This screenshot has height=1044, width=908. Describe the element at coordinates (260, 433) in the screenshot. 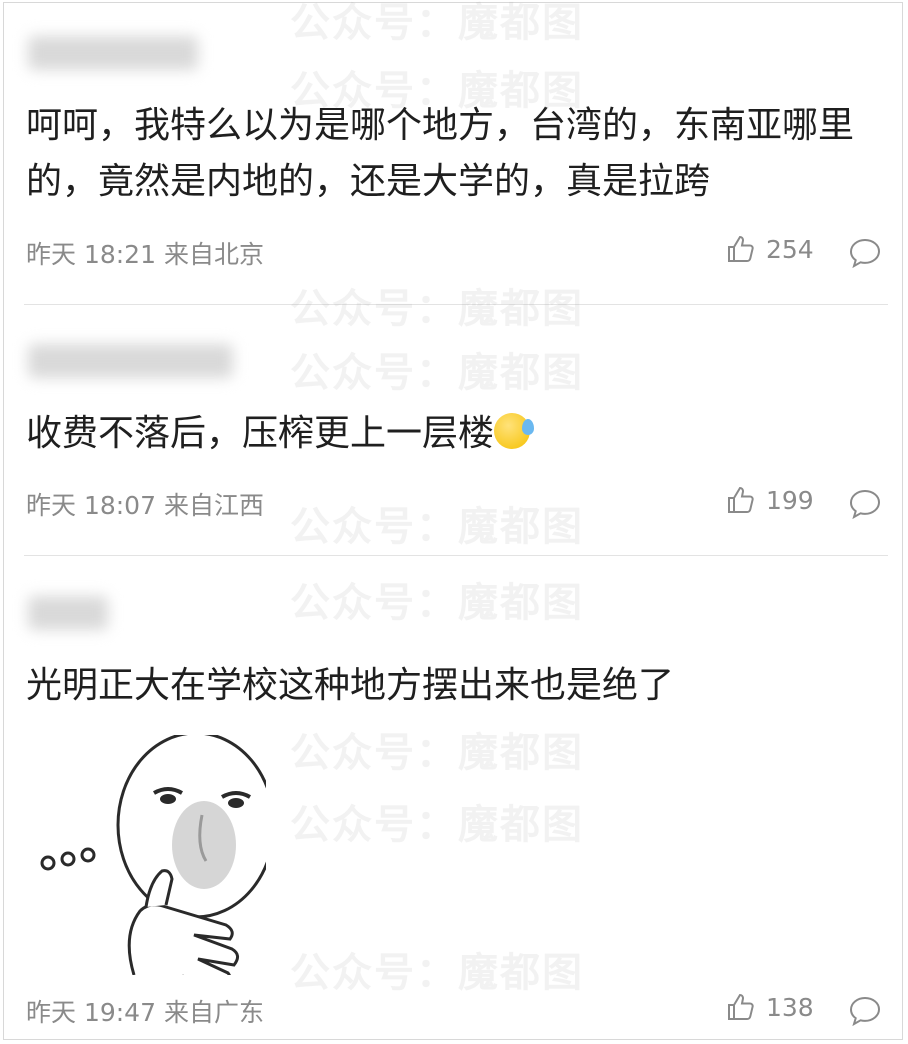

I see `comment-text: 收费不落后，压榨更上一层楼` at that location.